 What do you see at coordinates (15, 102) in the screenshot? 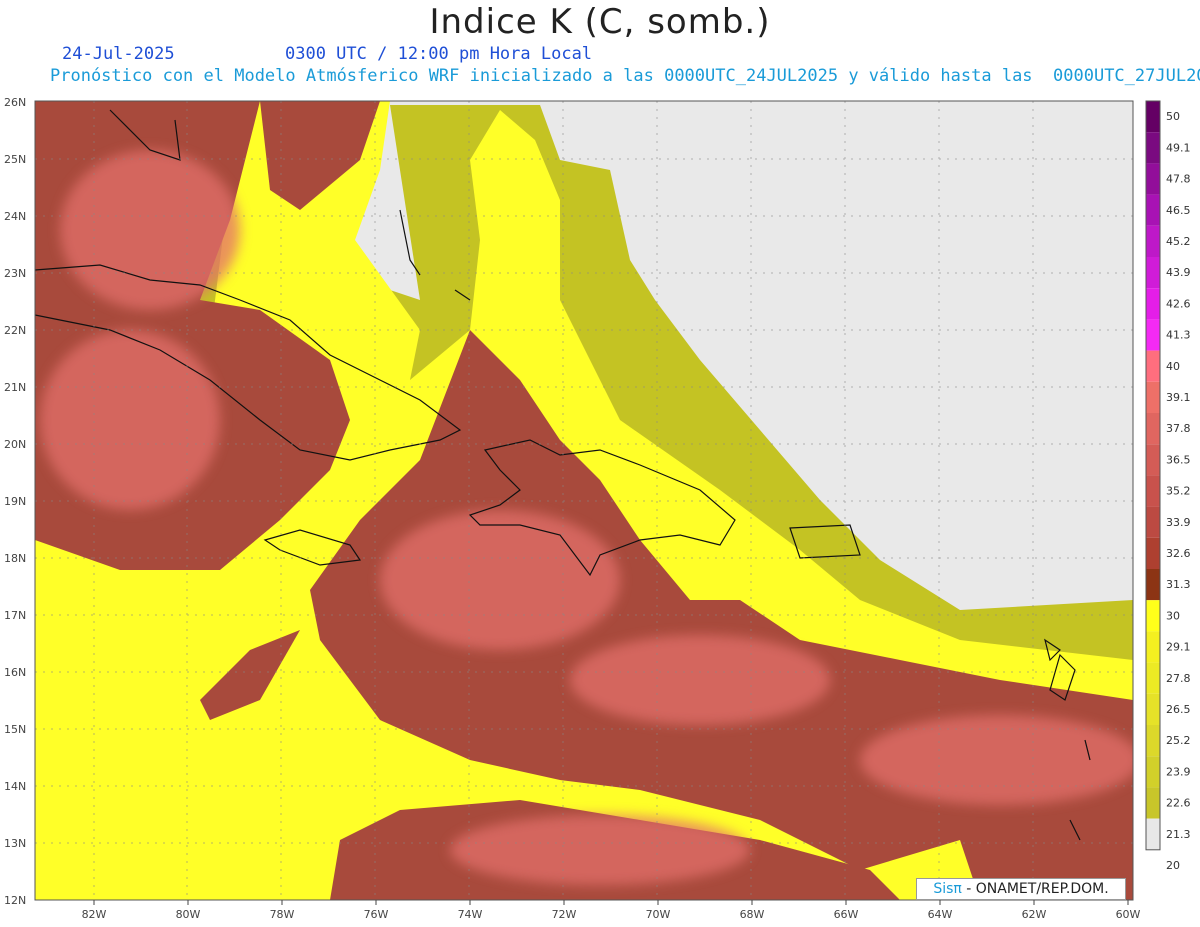
I see `lat-label: 26N` at bounding box center [15, 102].